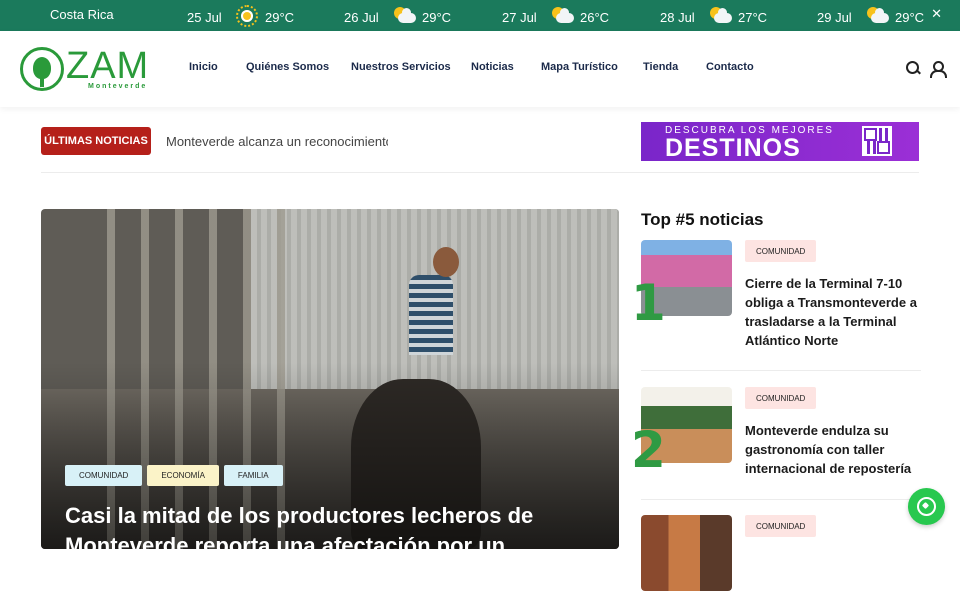 Image resolution: width=960 pixels, height=591 pixels. Describe the element at coordinates (104, 475) in the screenshot. I see `tag-comunidad: COMUNIDAD` at that location.